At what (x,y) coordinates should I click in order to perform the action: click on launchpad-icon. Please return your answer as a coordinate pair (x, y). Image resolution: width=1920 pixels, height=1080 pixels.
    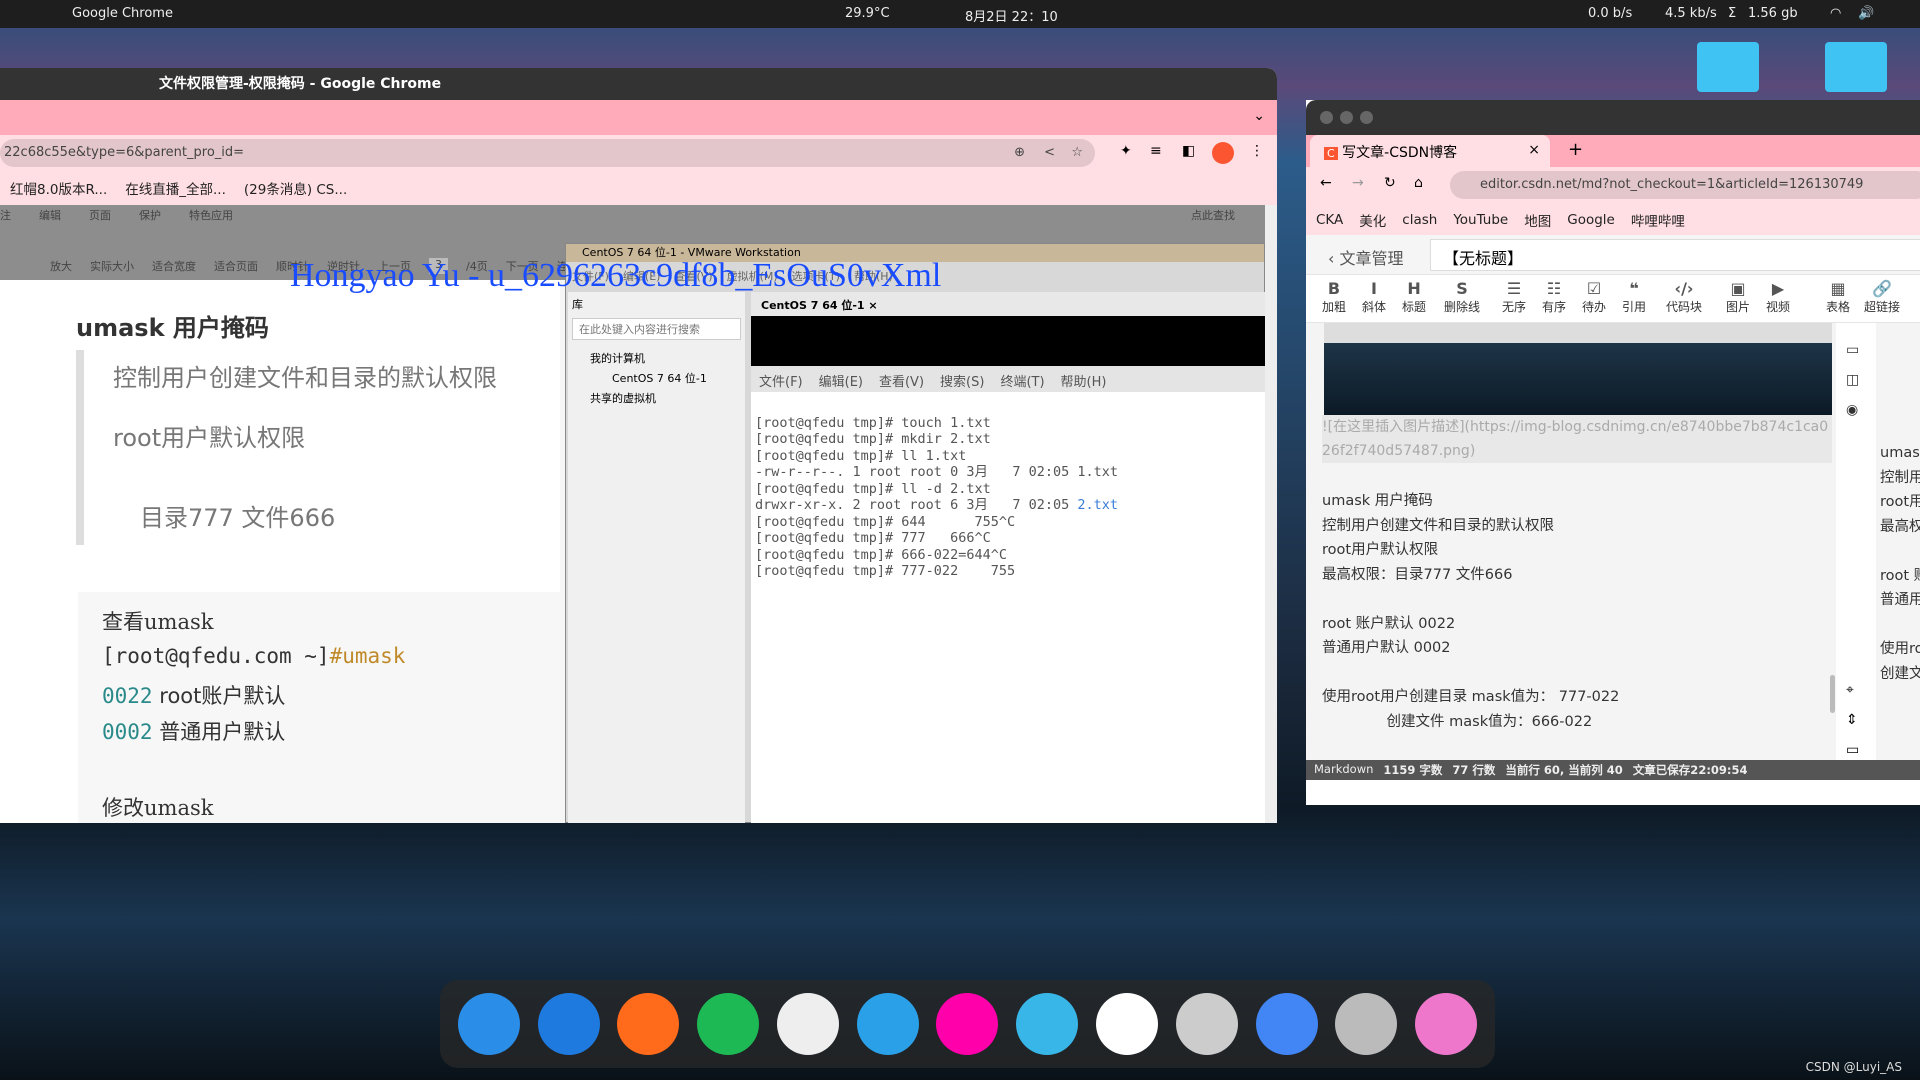
    Looking at the image, I should click on (1446, 1024).